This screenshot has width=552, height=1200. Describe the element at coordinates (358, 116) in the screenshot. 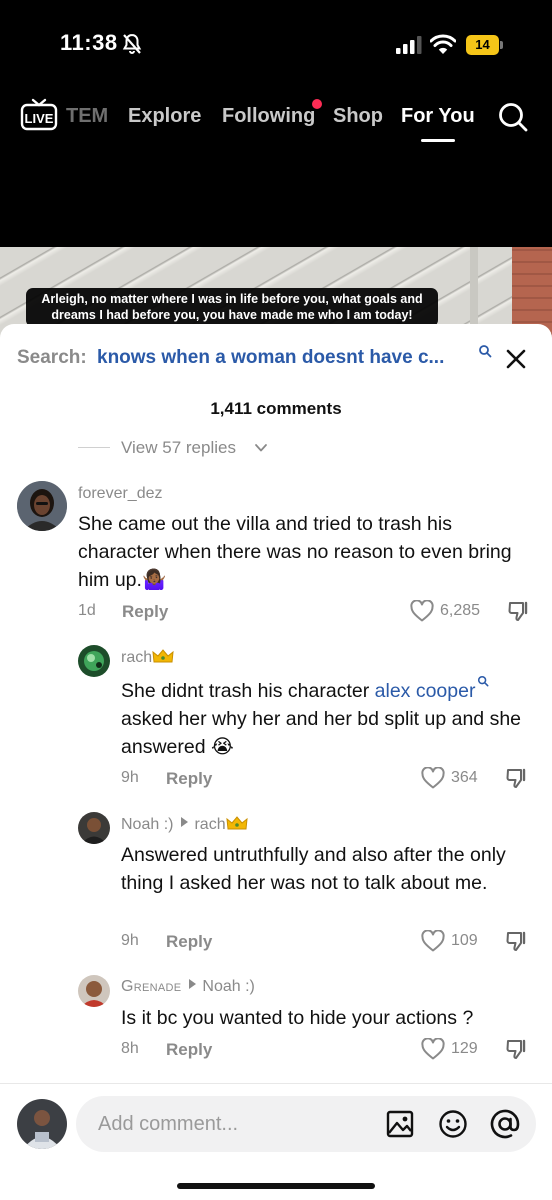

I see `tab-shop: Shop` at that location.